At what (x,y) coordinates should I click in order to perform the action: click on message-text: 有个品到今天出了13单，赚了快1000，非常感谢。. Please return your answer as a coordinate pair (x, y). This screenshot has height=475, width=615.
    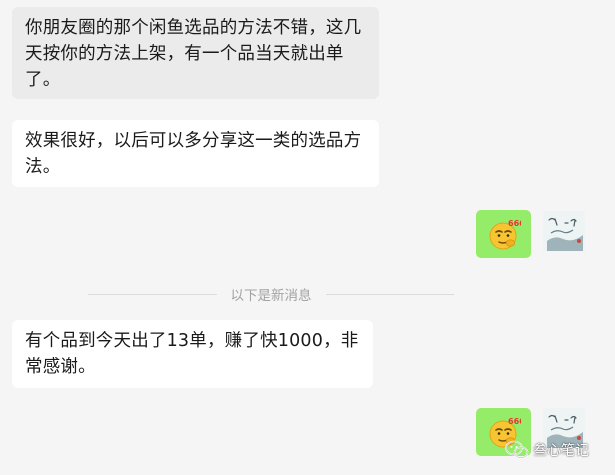
    Looking at the image, I should click on (192, 354).